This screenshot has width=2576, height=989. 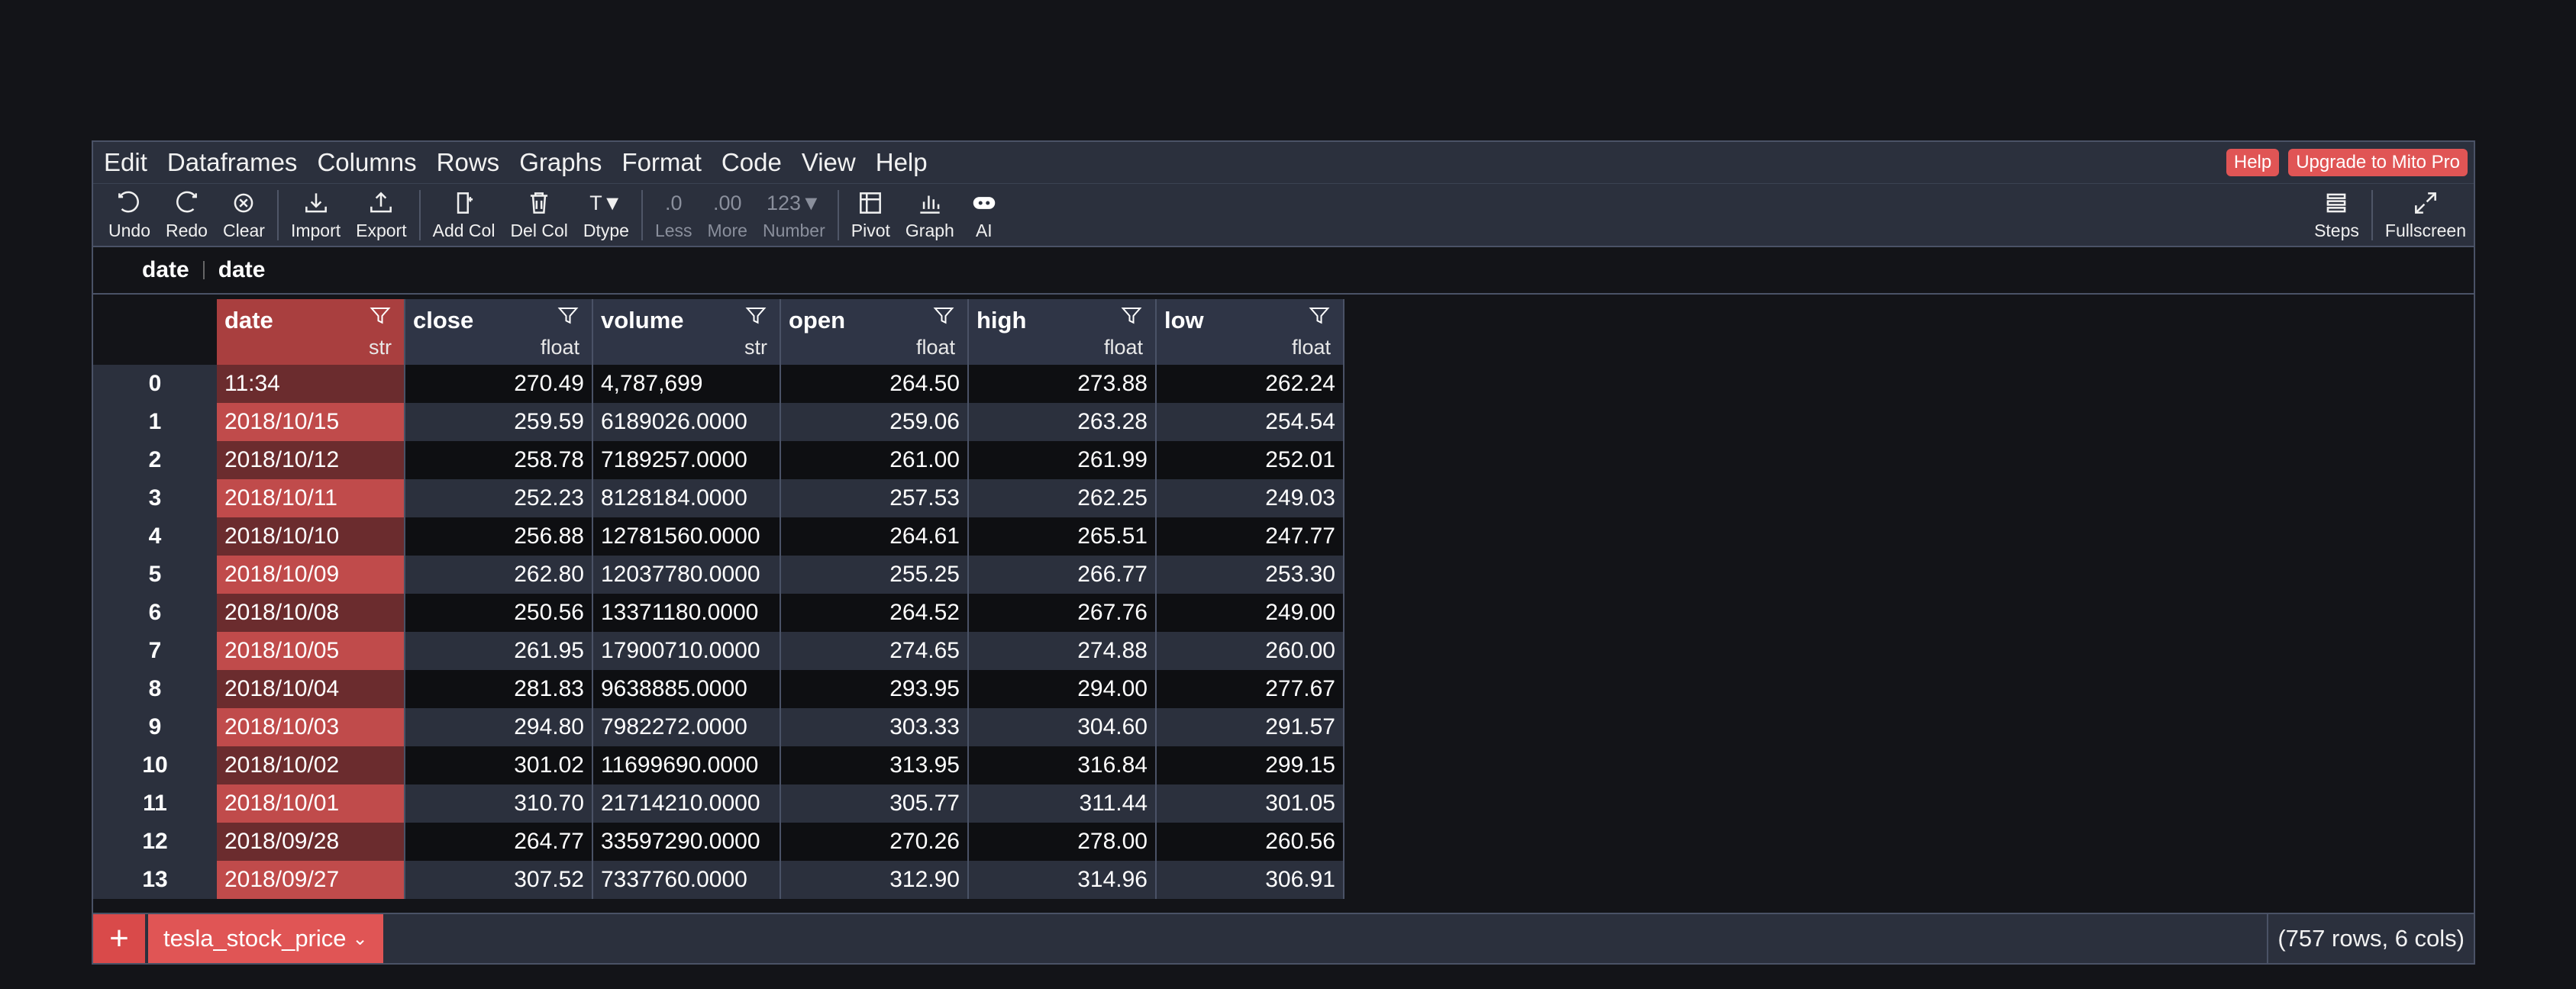 I want to click on cell-high: 267.76, so click(x=1062, y=613).